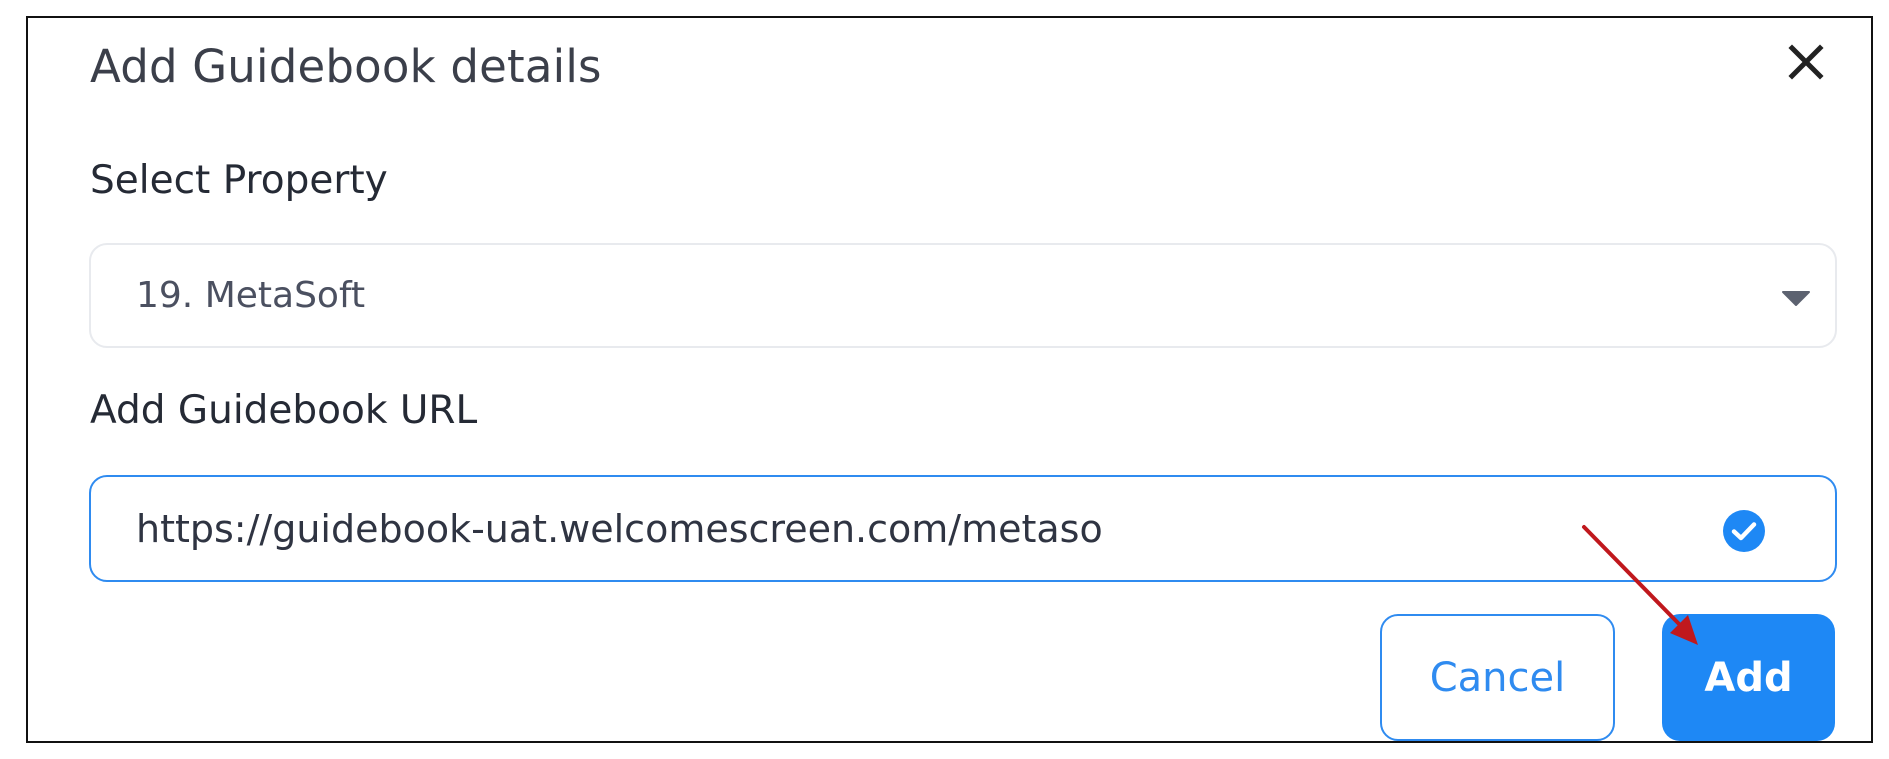 This screenshot has height=759, width=1889. What do you see at coordinates (284, 410) in the screenshot?
I see `guidebook-url-label: Add Guidebook URL` at bounding box center [284, 410].